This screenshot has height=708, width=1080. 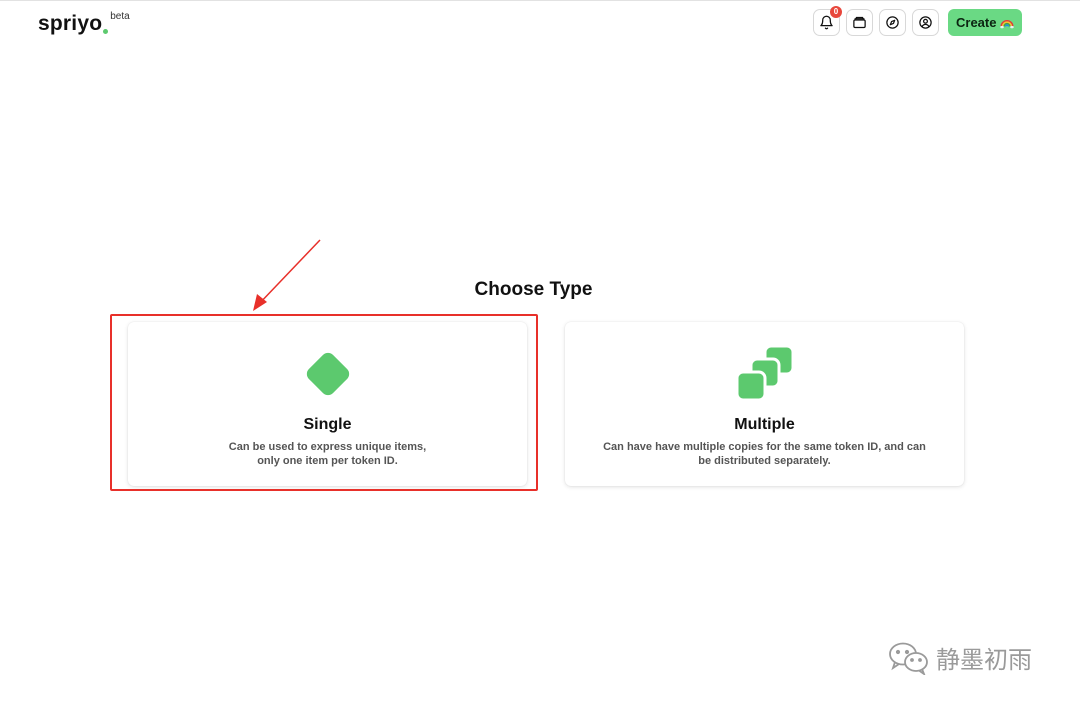 I want to click on create-button: Create, so click(x=985, y=22).